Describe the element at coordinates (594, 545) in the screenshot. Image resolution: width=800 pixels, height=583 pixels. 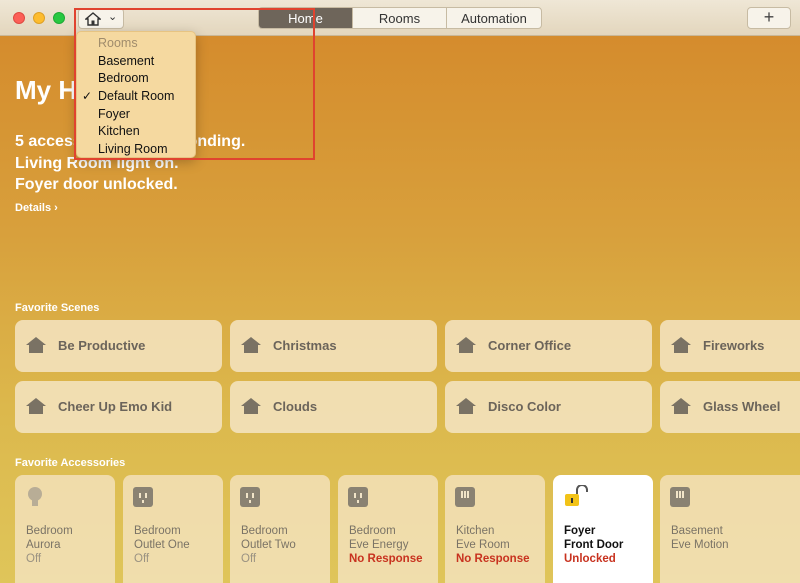
I see `accessory-name: Front Door` at that location.